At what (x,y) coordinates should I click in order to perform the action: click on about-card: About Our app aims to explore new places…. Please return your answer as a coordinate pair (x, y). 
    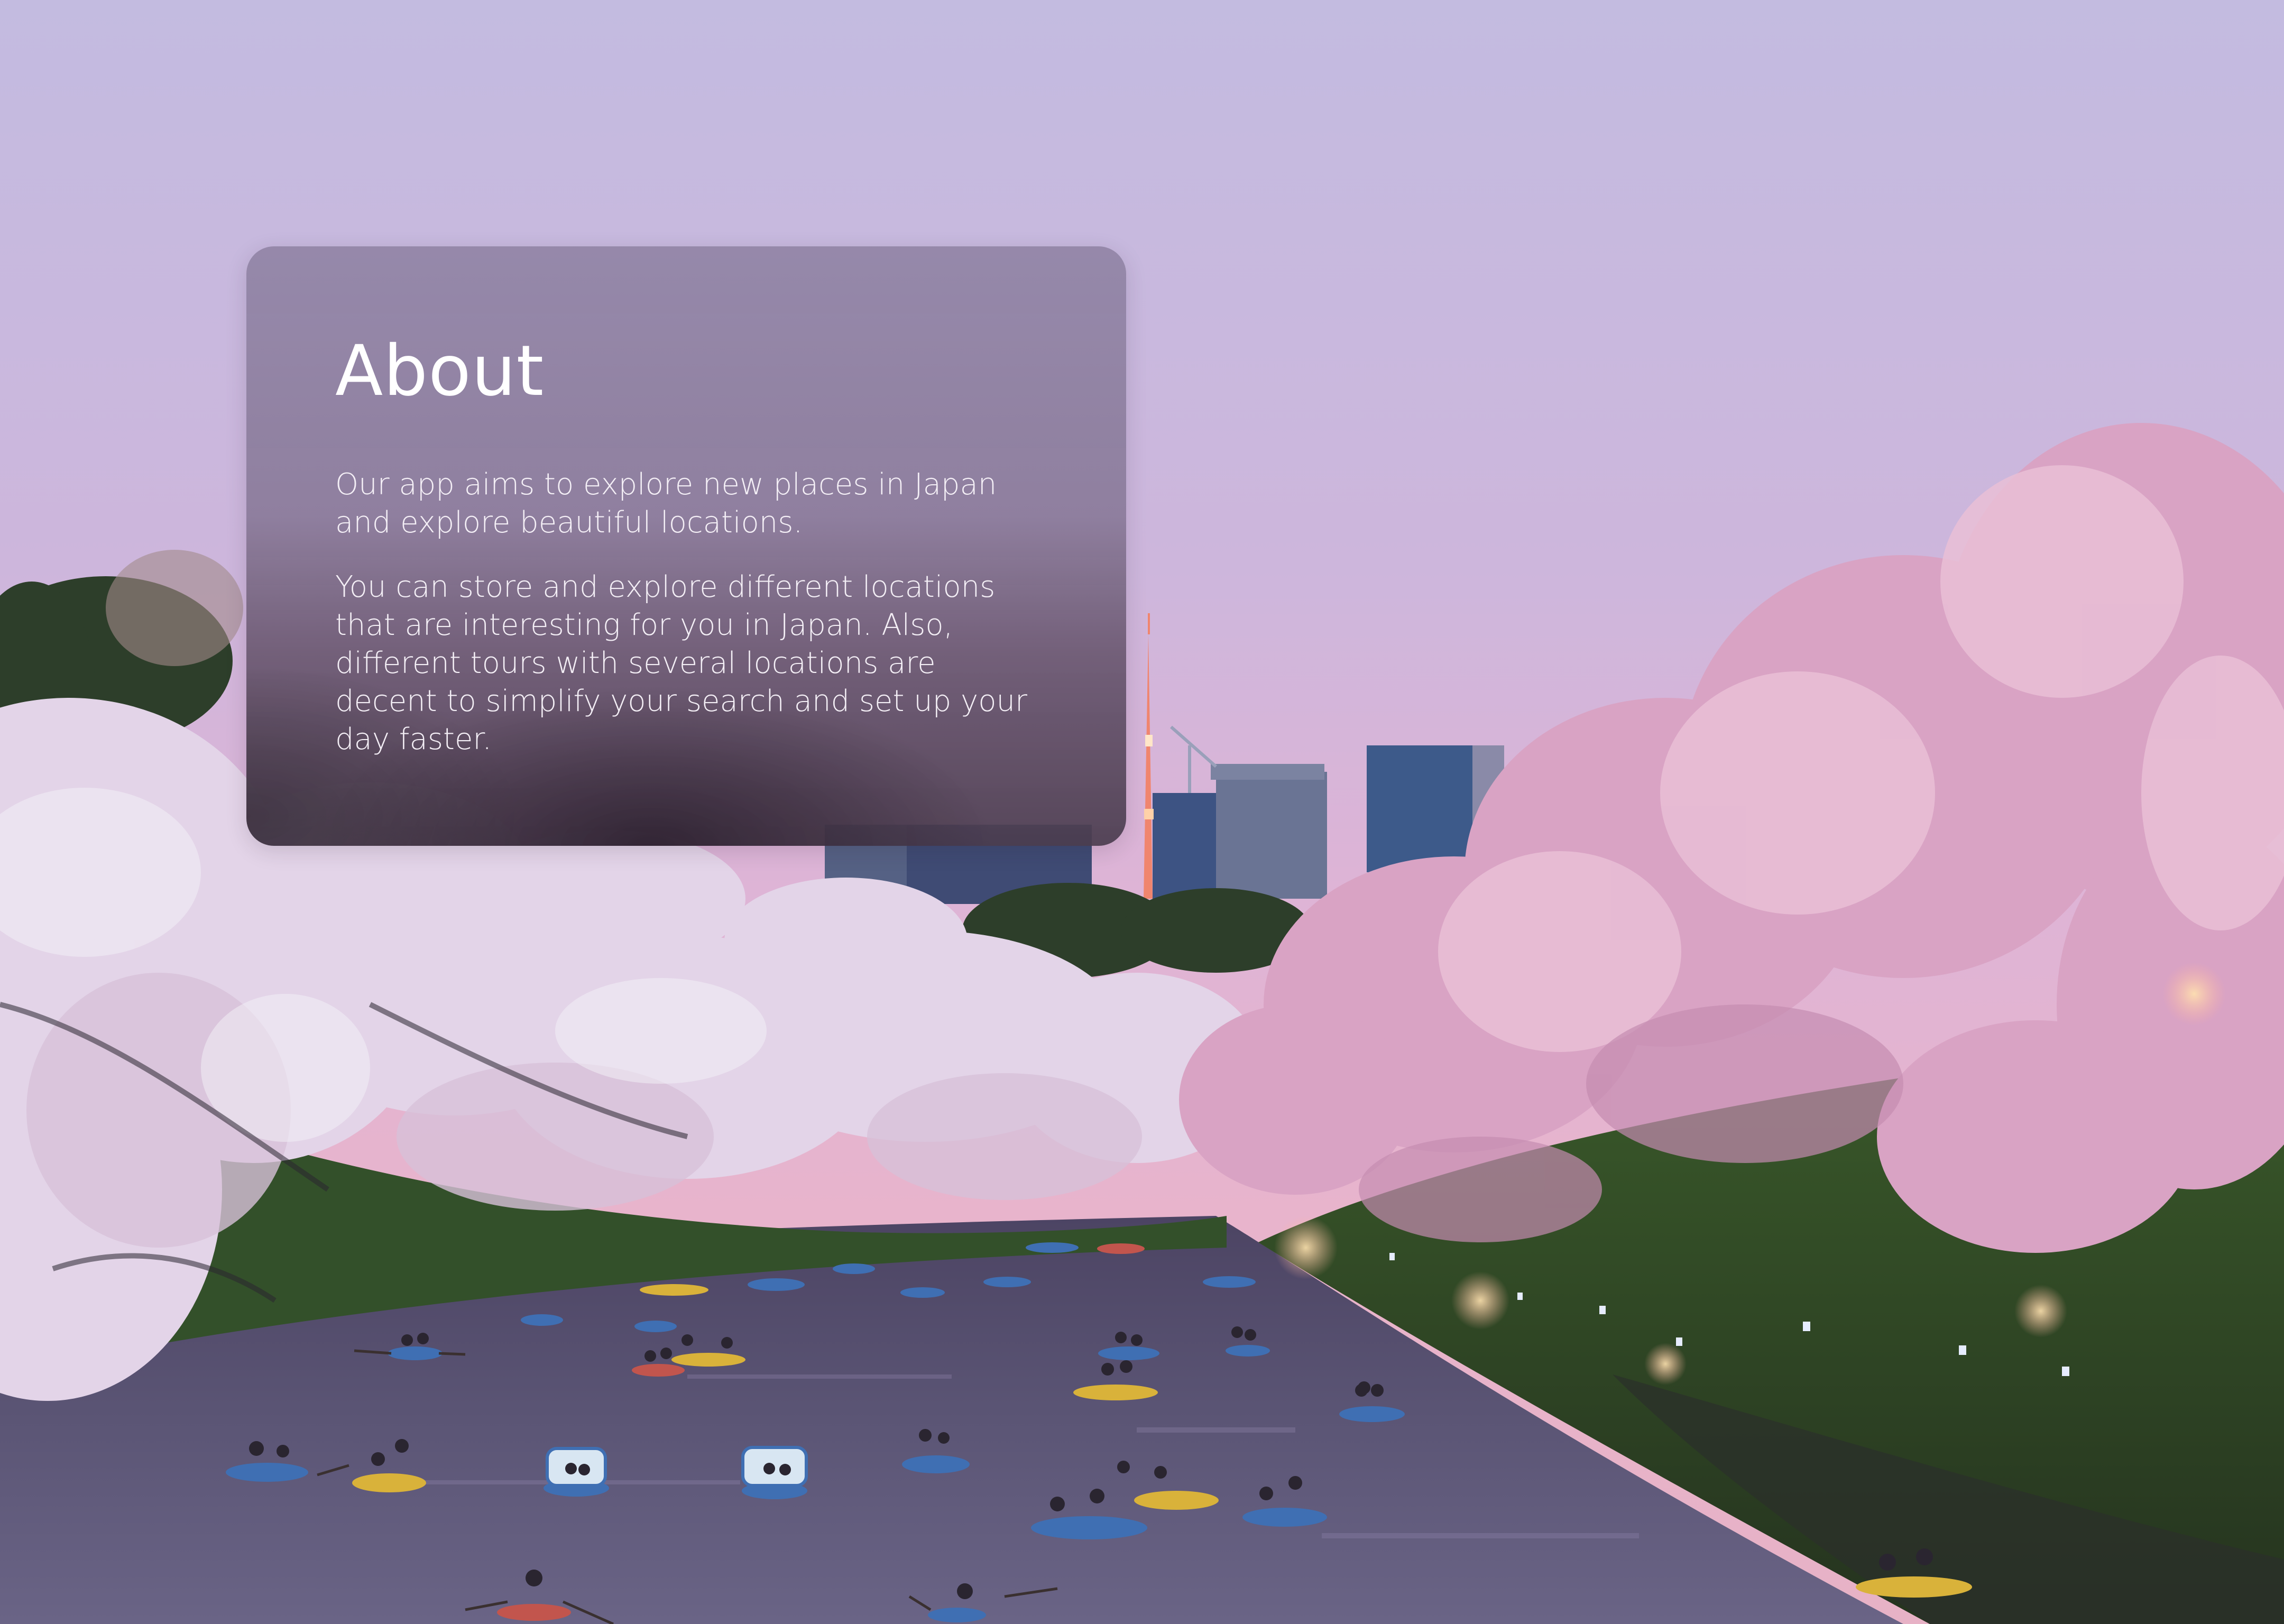
    Looking at the image, I should click on (686, 546).